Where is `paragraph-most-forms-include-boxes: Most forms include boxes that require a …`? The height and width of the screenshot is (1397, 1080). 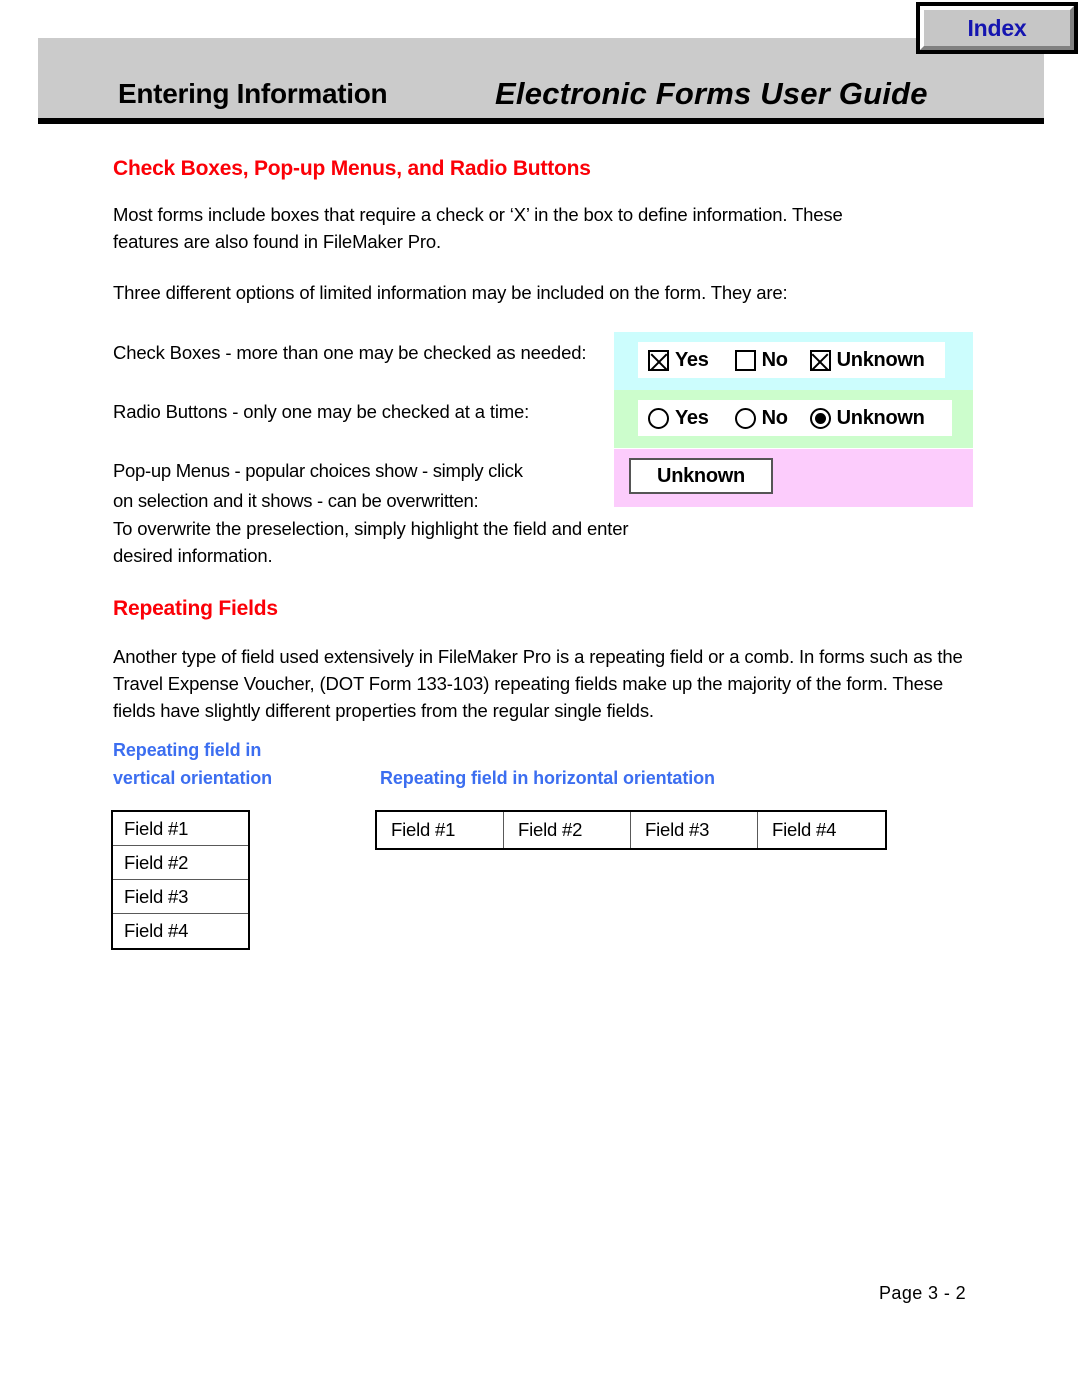
paragraph-most-forms-include-boxes: Most forms include boxes that require a … is located at coordinates (478, 228).